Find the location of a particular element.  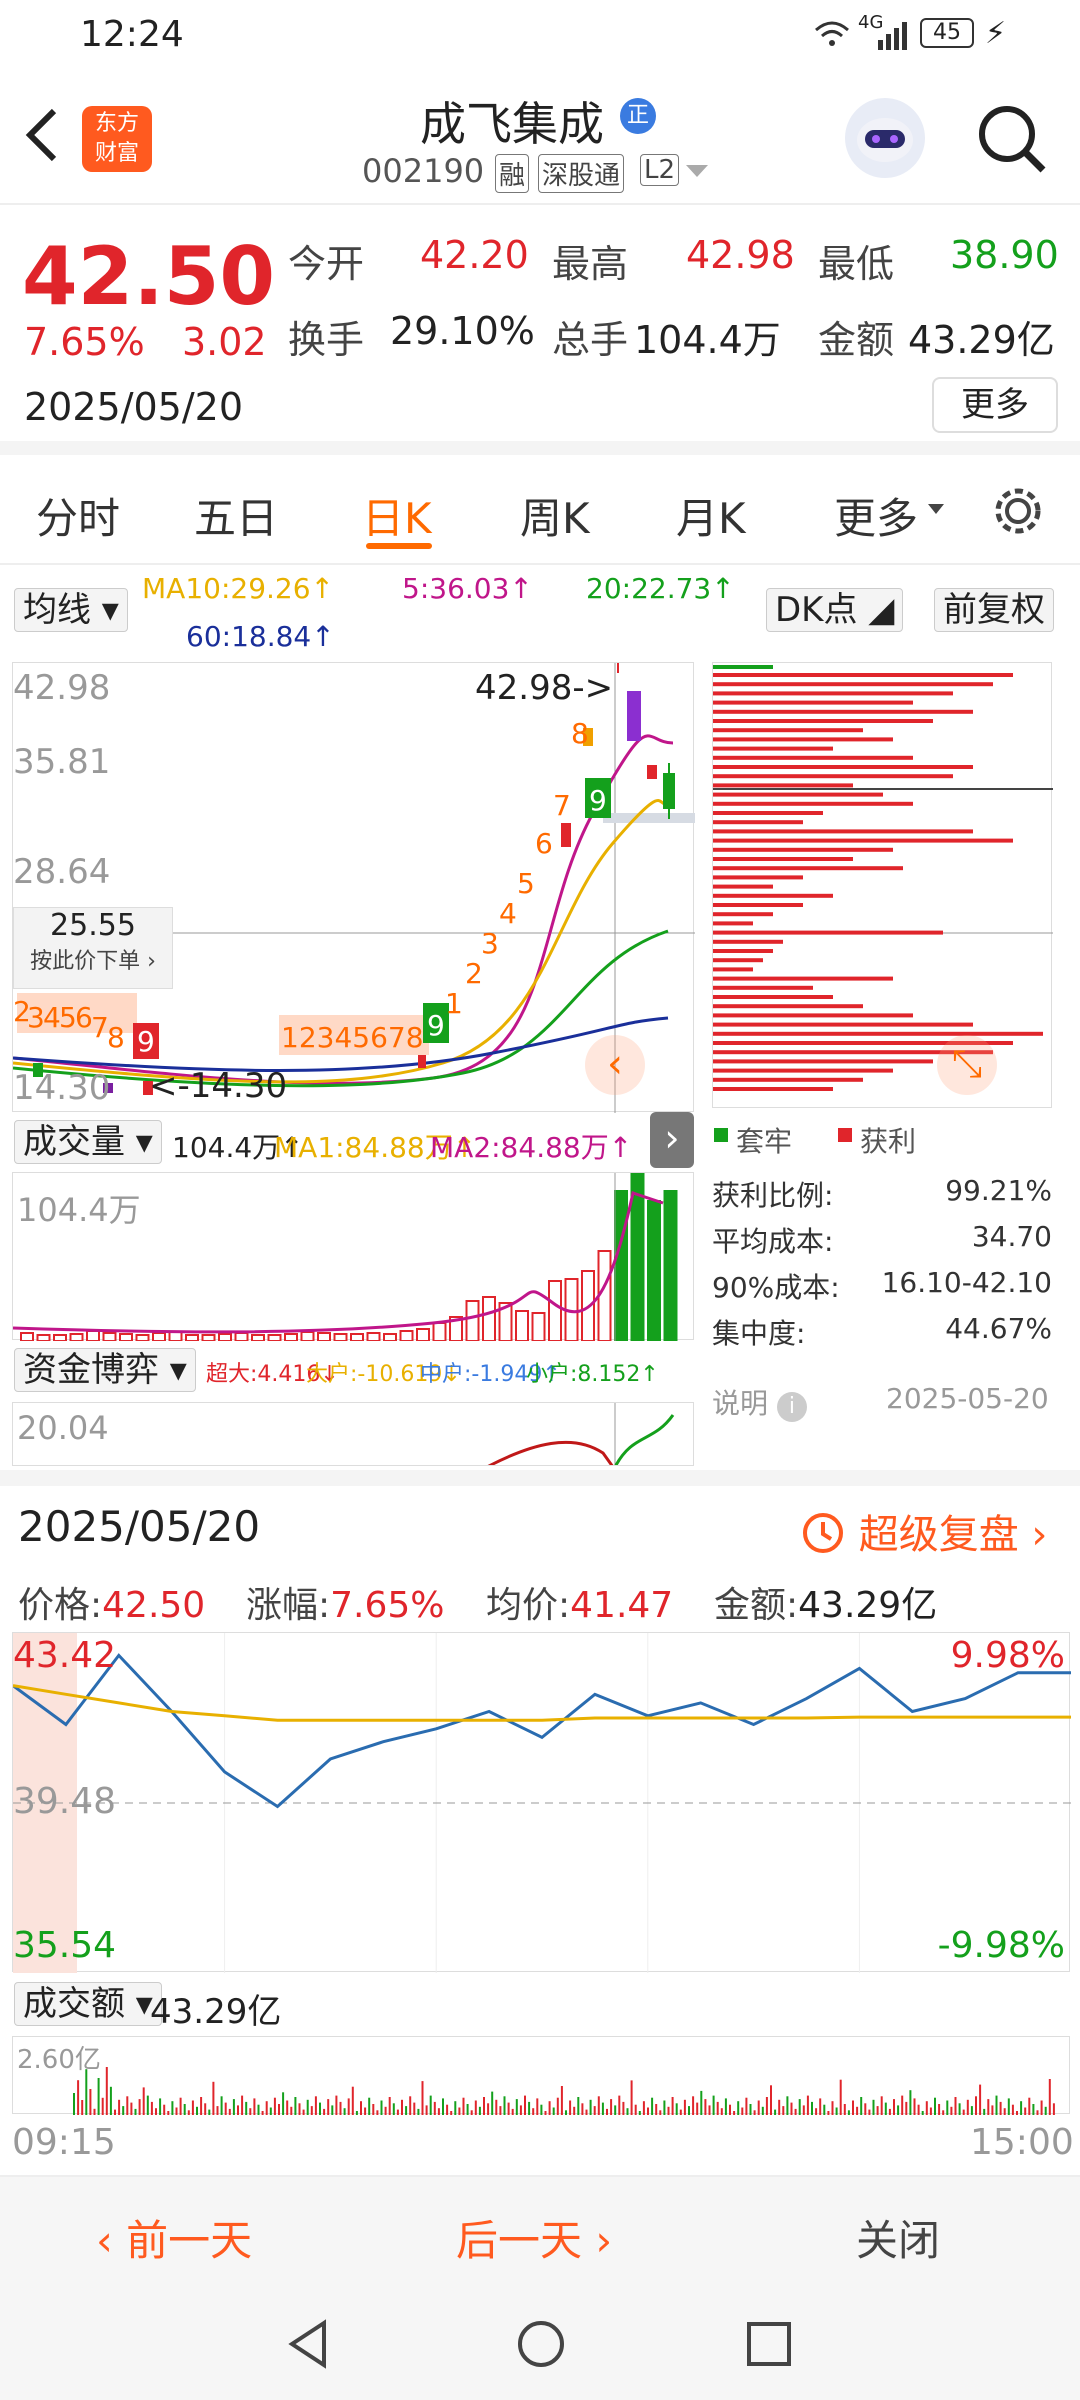

turnover-label: 换手 is located at coordinates (326, 340).